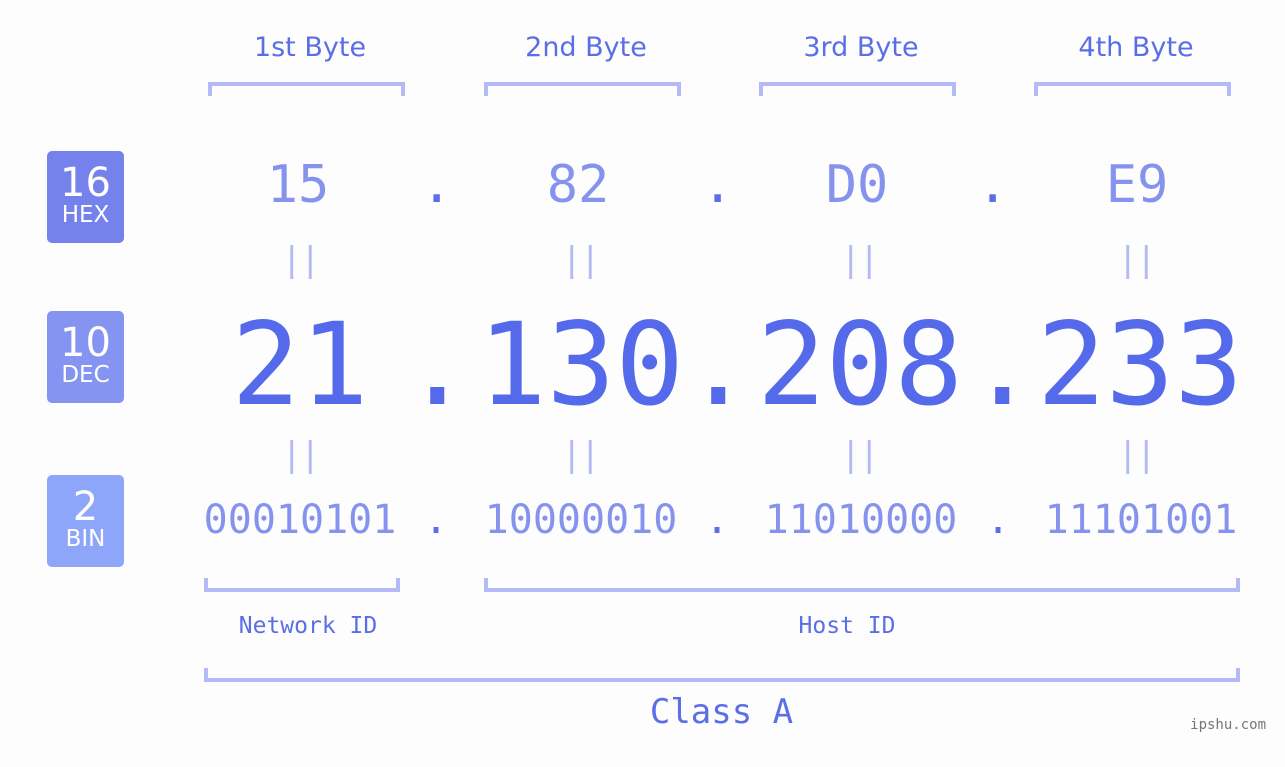  I want to click on hex-base-label: HEX, so click(85, 215).